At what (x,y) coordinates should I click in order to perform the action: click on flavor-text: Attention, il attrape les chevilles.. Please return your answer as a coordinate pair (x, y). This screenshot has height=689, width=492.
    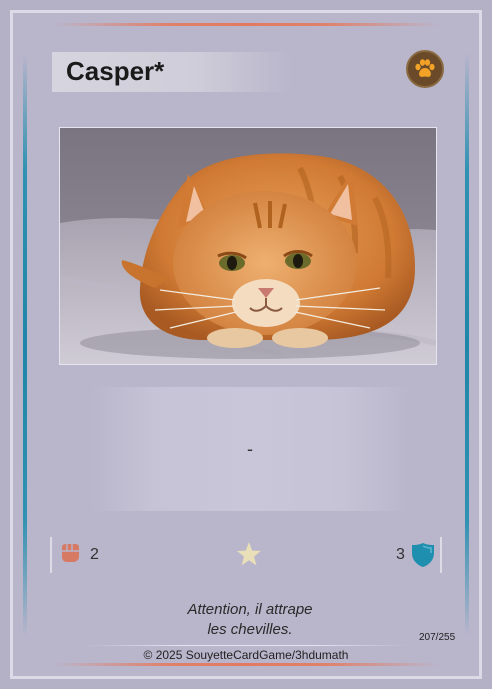
    Looking at the image, I should click on (250, 620).